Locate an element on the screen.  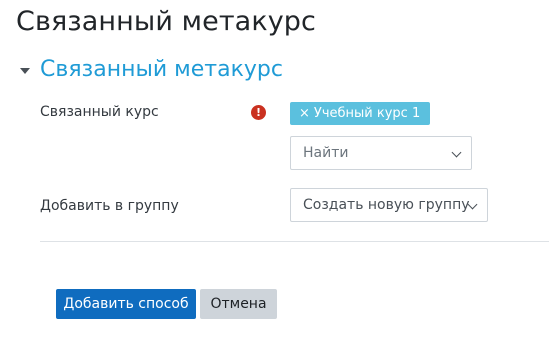
divider is located at coordinates (294, 241).